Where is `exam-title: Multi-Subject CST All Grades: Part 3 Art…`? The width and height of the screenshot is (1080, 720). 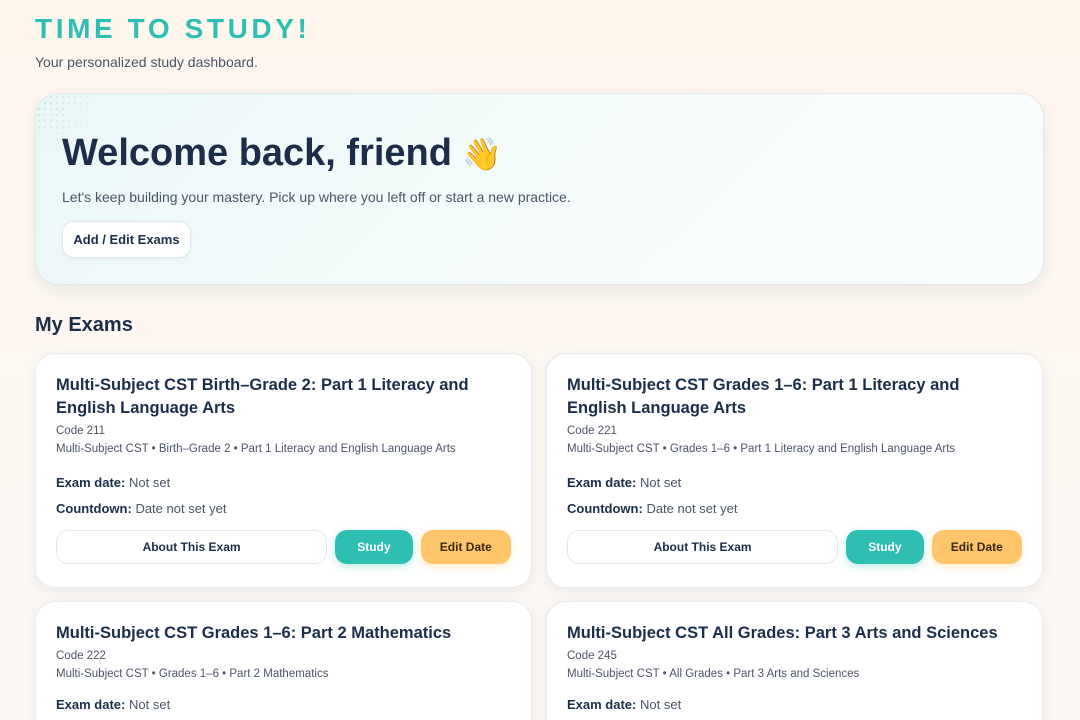 exam-title: Multi-Subject CST All Grades: Part 3 Art… is located at coordinates (782, 633).